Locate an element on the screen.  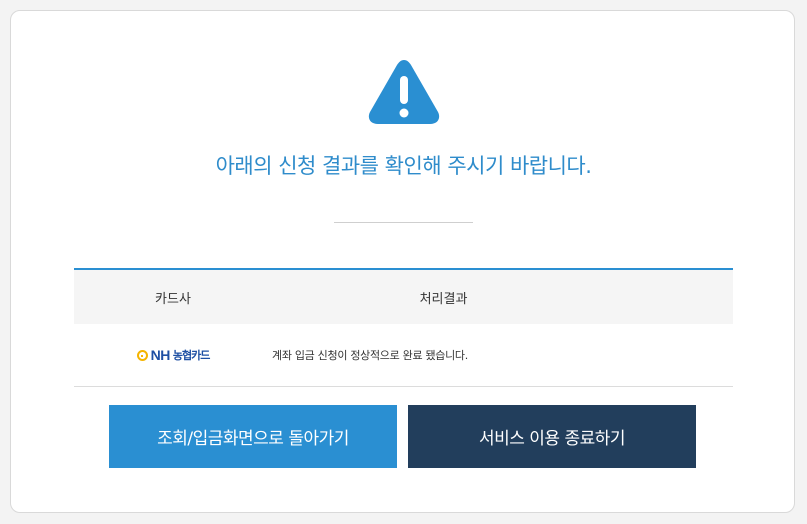
nh-card-logo: NH 농협카드 is located at coordinates (173, 355).